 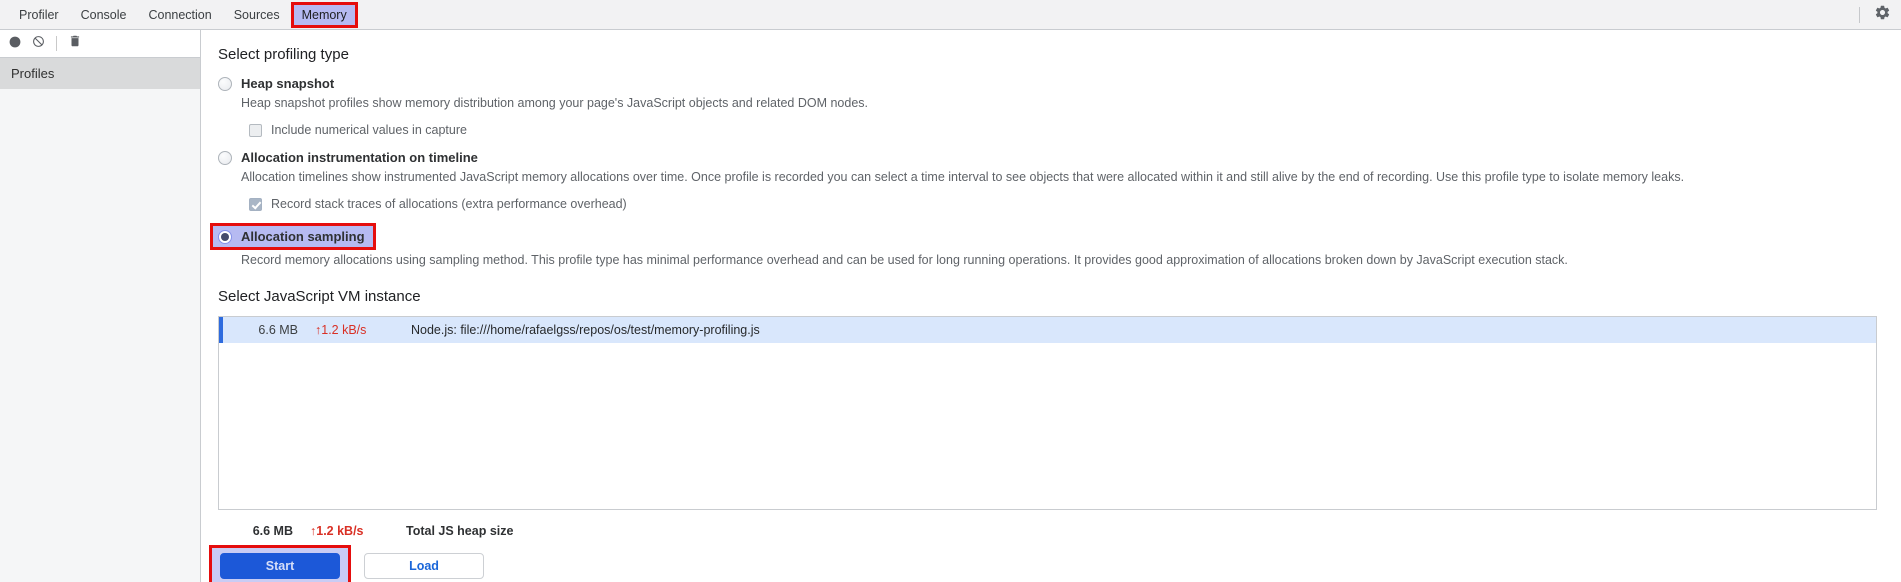 I want to click on tab-sources: Sources, so click(x=257, y=15).